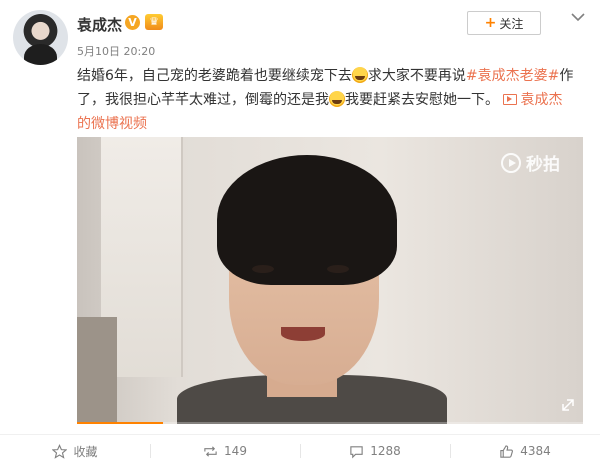  What do you see at coordinates (330, 423) in the screenshot?
I see `video-progress-track` at bounding box center [330, 423].